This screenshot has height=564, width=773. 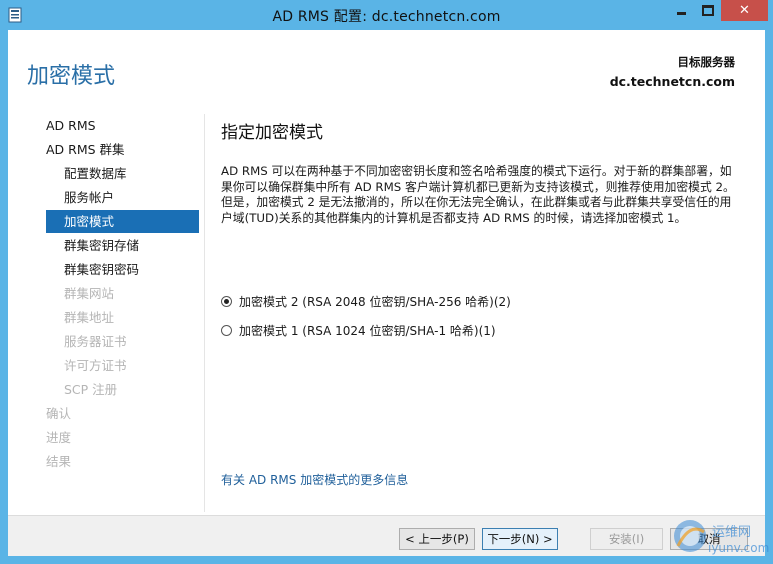 What do you see at coordinates (367, 330) in the screenshot?
I see `radio-label-mode-1: 加密模式 1 (RSA 1024 位密钥/SHA-1 哈希)(1)` at bounding box center [367, 330].